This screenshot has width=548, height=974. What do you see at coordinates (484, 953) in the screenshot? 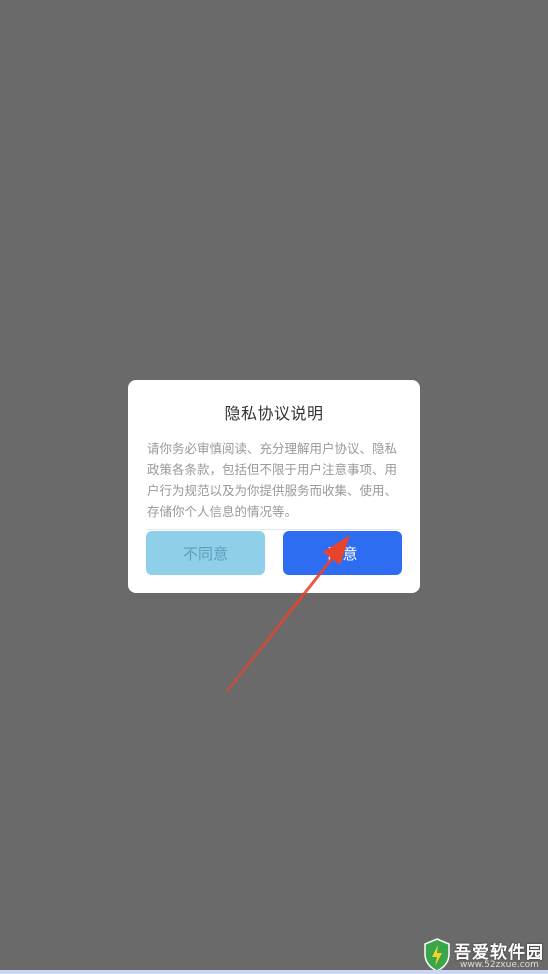
I see `watermark: 吾爱软件园 www.52zxue.com` at bounding box center [484, 953].